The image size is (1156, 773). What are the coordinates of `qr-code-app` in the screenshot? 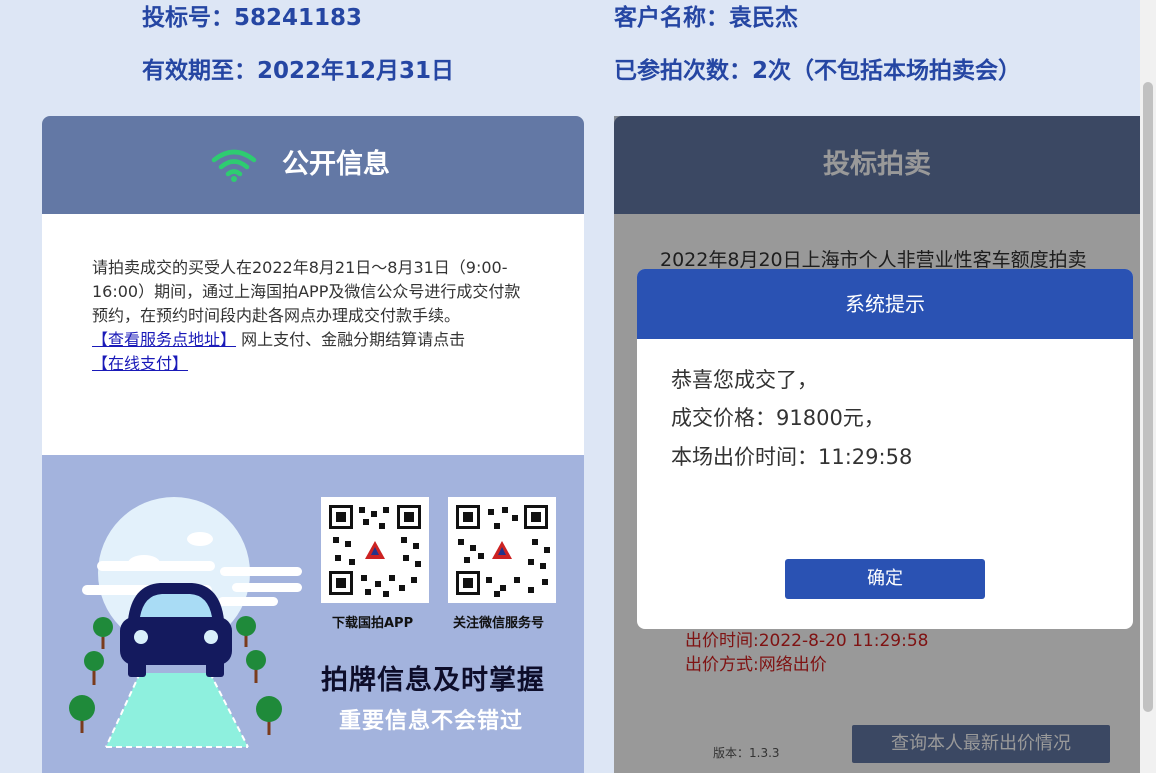 It's located at (375, 550).